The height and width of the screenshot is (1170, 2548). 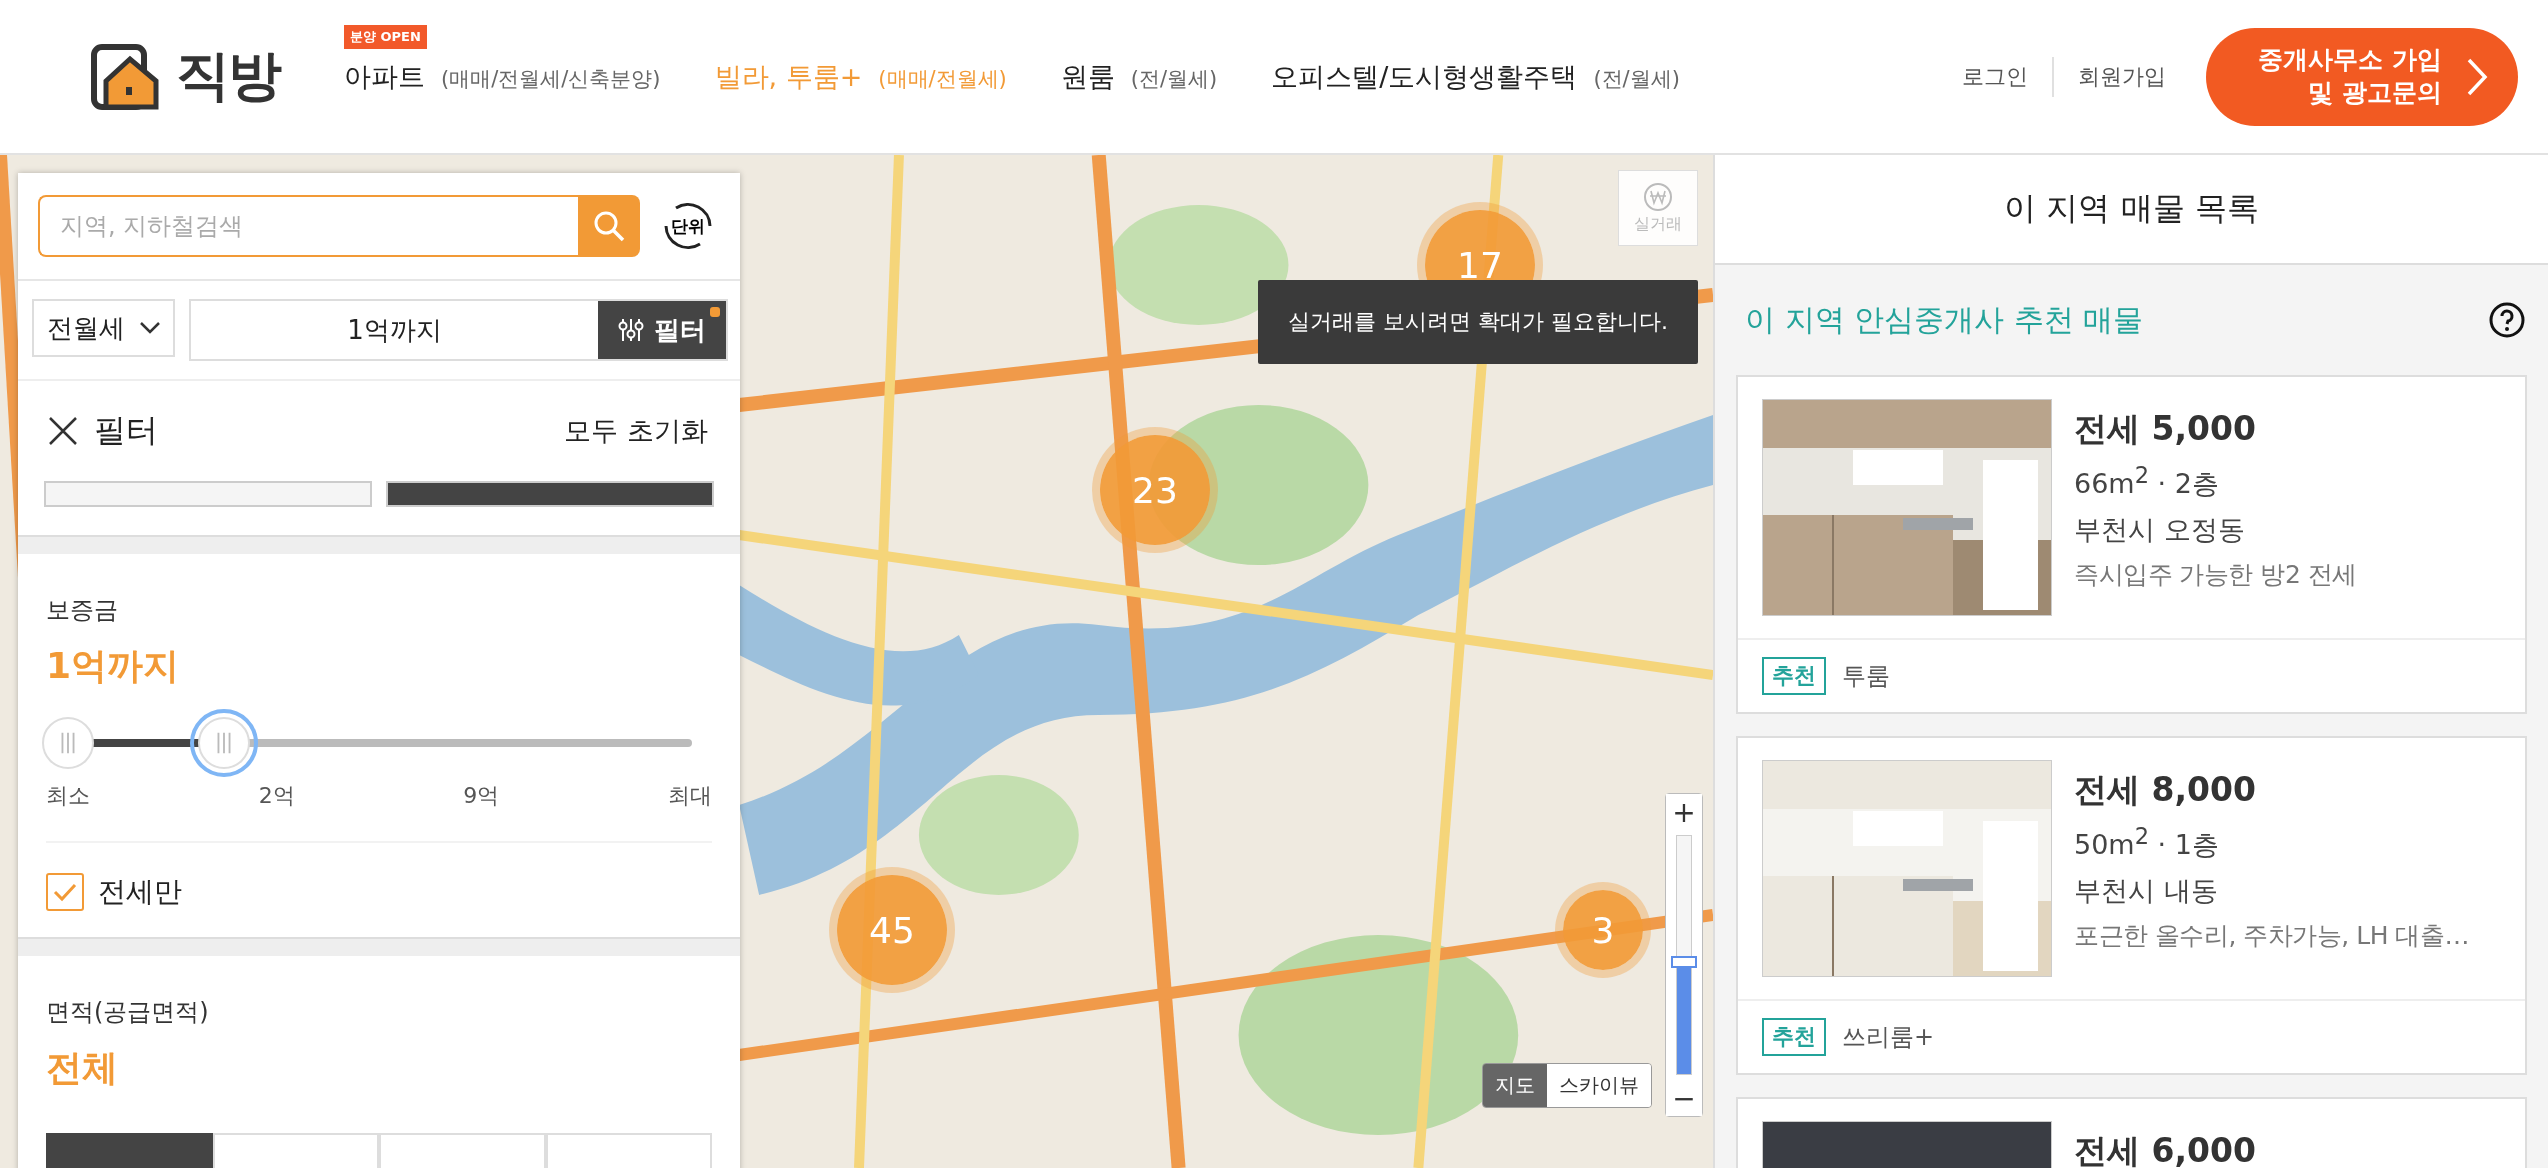 I want to click on reset-all-button: 모두 초기화, so click(x=636, y=431).